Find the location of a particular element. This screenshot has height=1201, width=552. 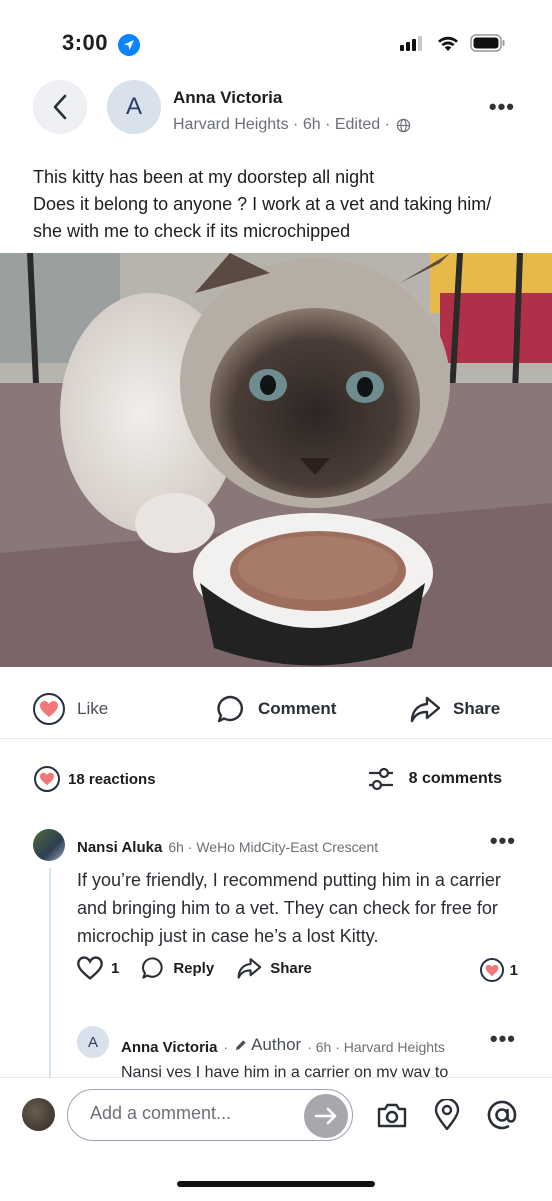

status-time: 3:00 is located at coordinates (85, 42).